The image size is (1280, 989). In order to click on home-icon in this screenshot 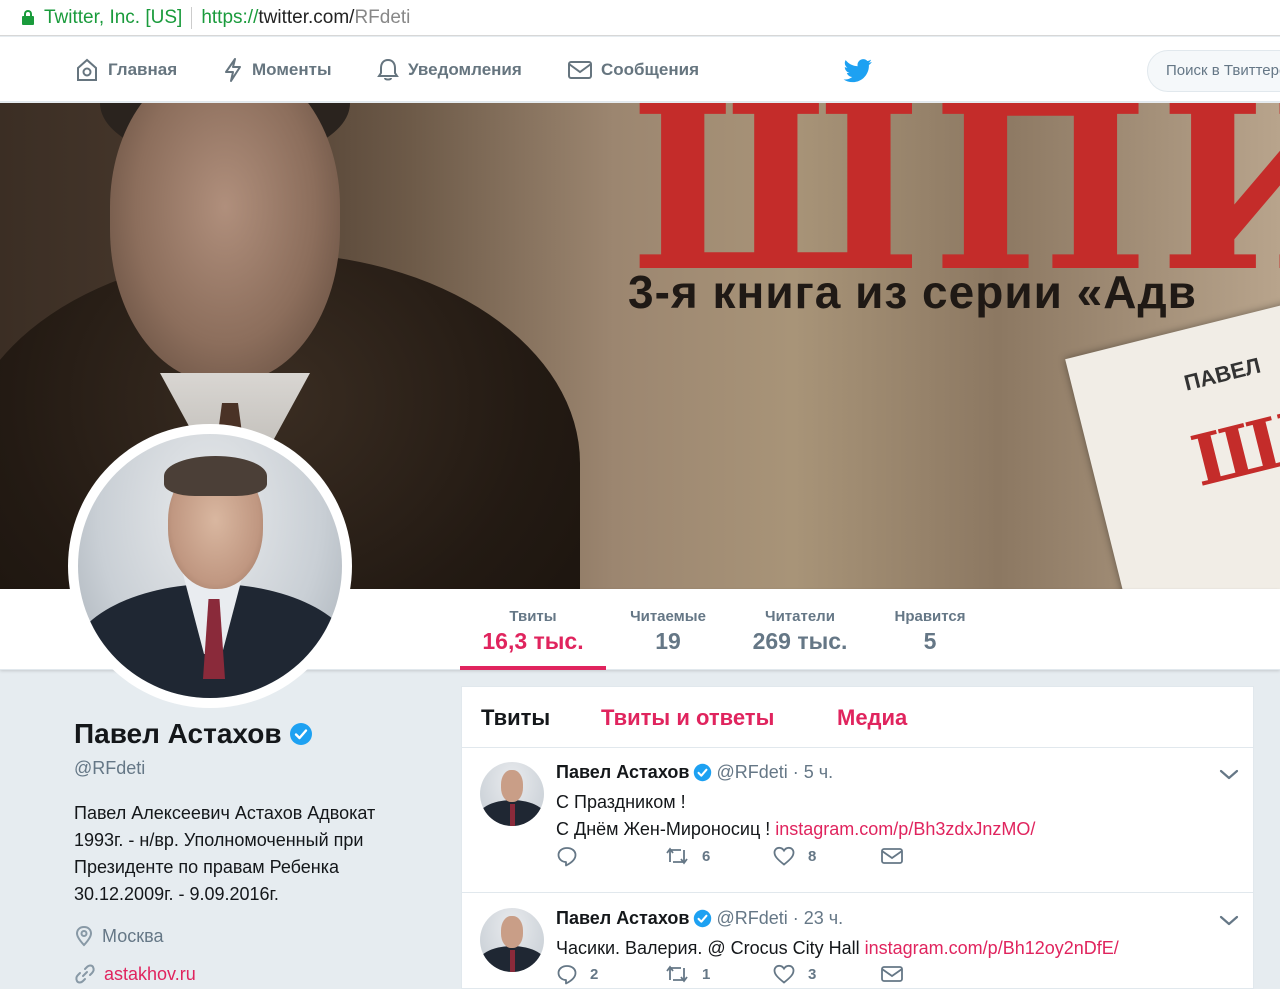, I will do `click(87, 69)`.